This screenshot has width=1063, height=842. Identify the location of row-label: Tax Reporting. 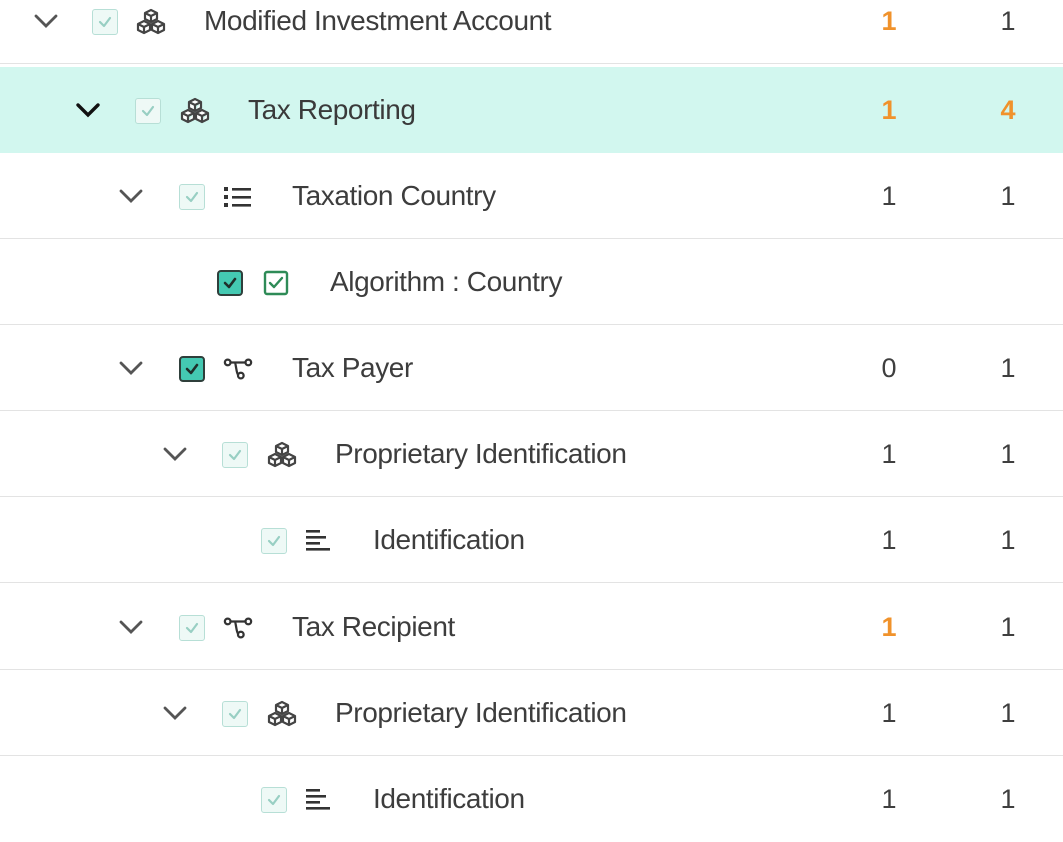
(332, 109).